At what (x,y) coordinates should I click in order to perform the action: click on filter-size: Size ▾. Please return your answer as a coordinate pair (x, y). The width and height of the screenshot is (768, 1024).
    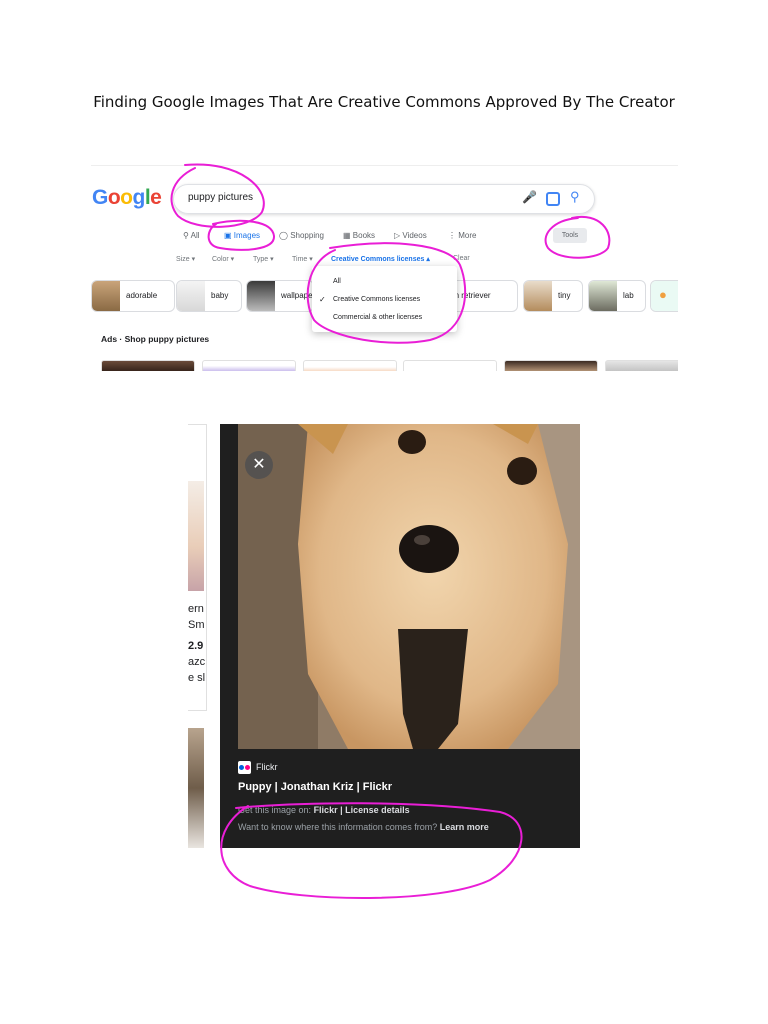
    Looking at the image, I should click on (185, 259).